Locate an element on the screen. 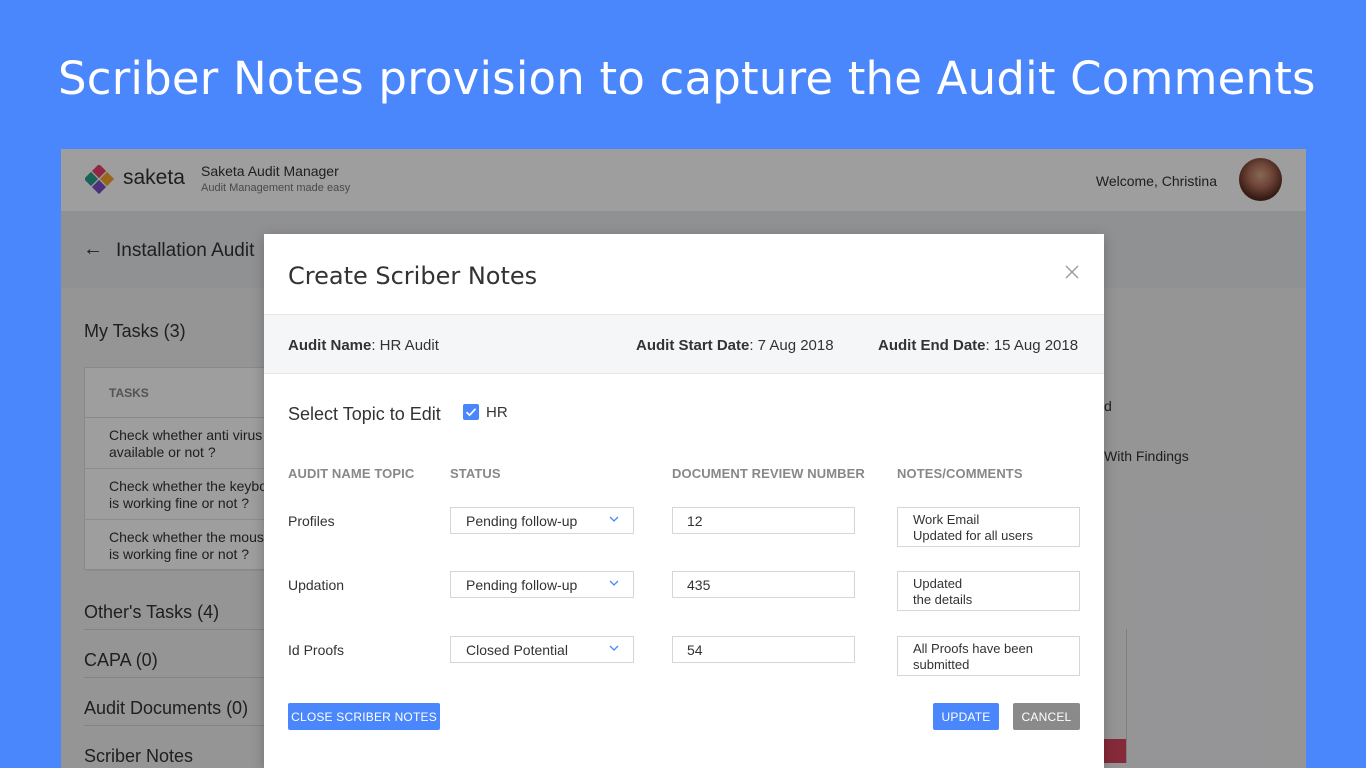 The width and height of the screenshot is (1366, 768). cancel-button: CANCEL is located at coordinates (1046, 716).